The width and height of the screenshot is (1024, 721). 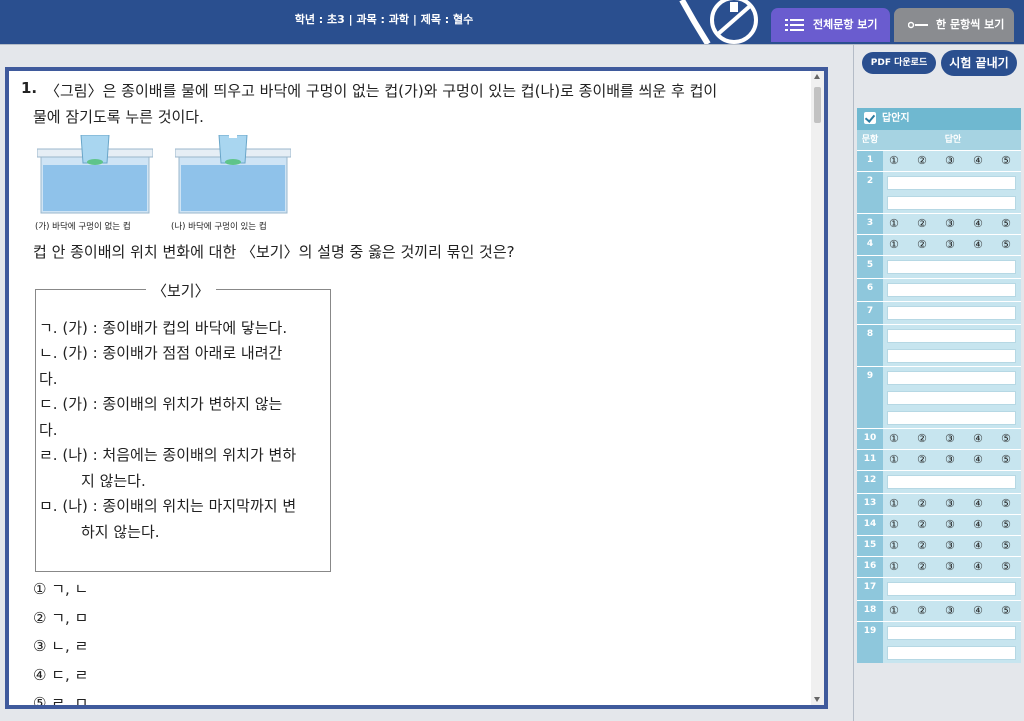 I want to click on answer-sheet-columns: 문항 답안, so click(x=939, y=140).